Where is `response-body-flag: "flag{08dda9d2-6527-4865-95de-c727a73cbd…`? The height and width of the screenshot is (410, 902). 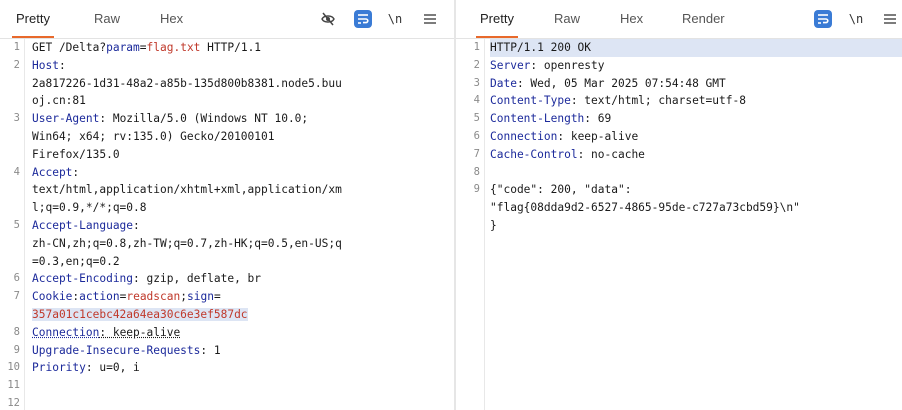 response-body-flag: "flag{08dda9d2-6527-4865-95de-c727a73cbd… is located at coordinates (645, 208).